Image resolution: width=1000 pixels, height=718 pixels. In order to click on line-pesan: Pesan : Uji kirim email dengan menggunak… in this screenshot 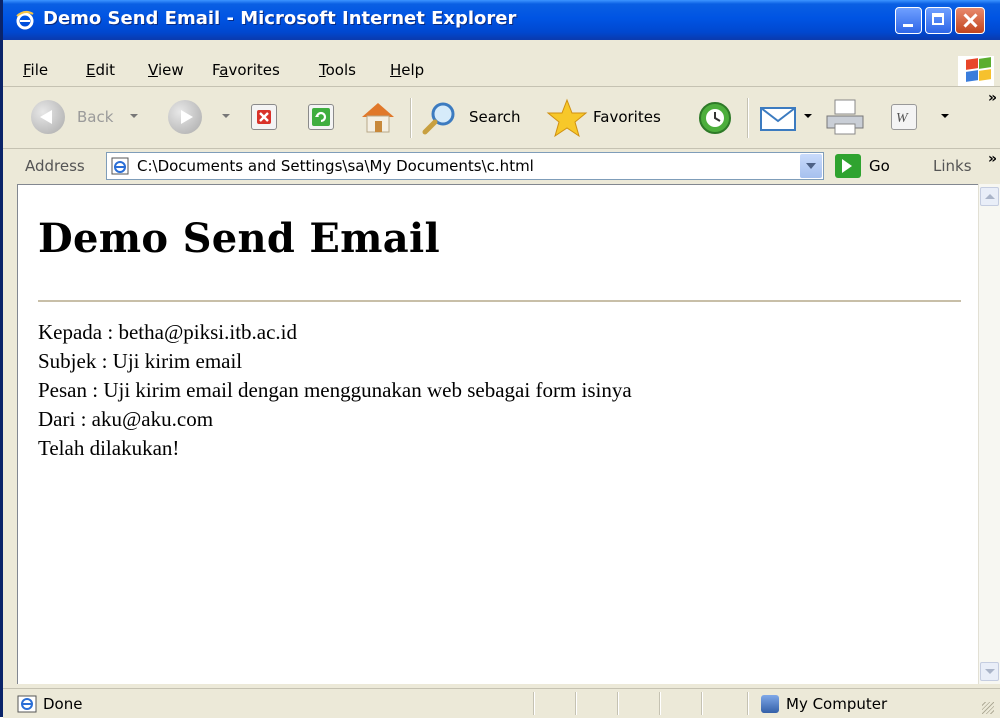, I will do `click(335, 390)`.